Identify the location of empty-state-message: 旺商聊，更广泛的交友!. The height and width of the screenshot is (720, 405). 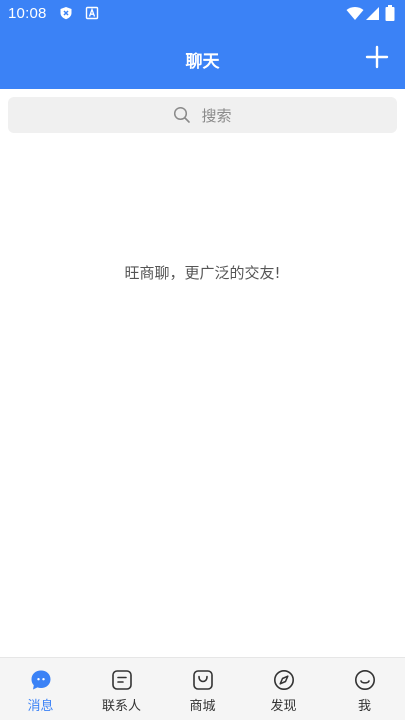
(202, 273).